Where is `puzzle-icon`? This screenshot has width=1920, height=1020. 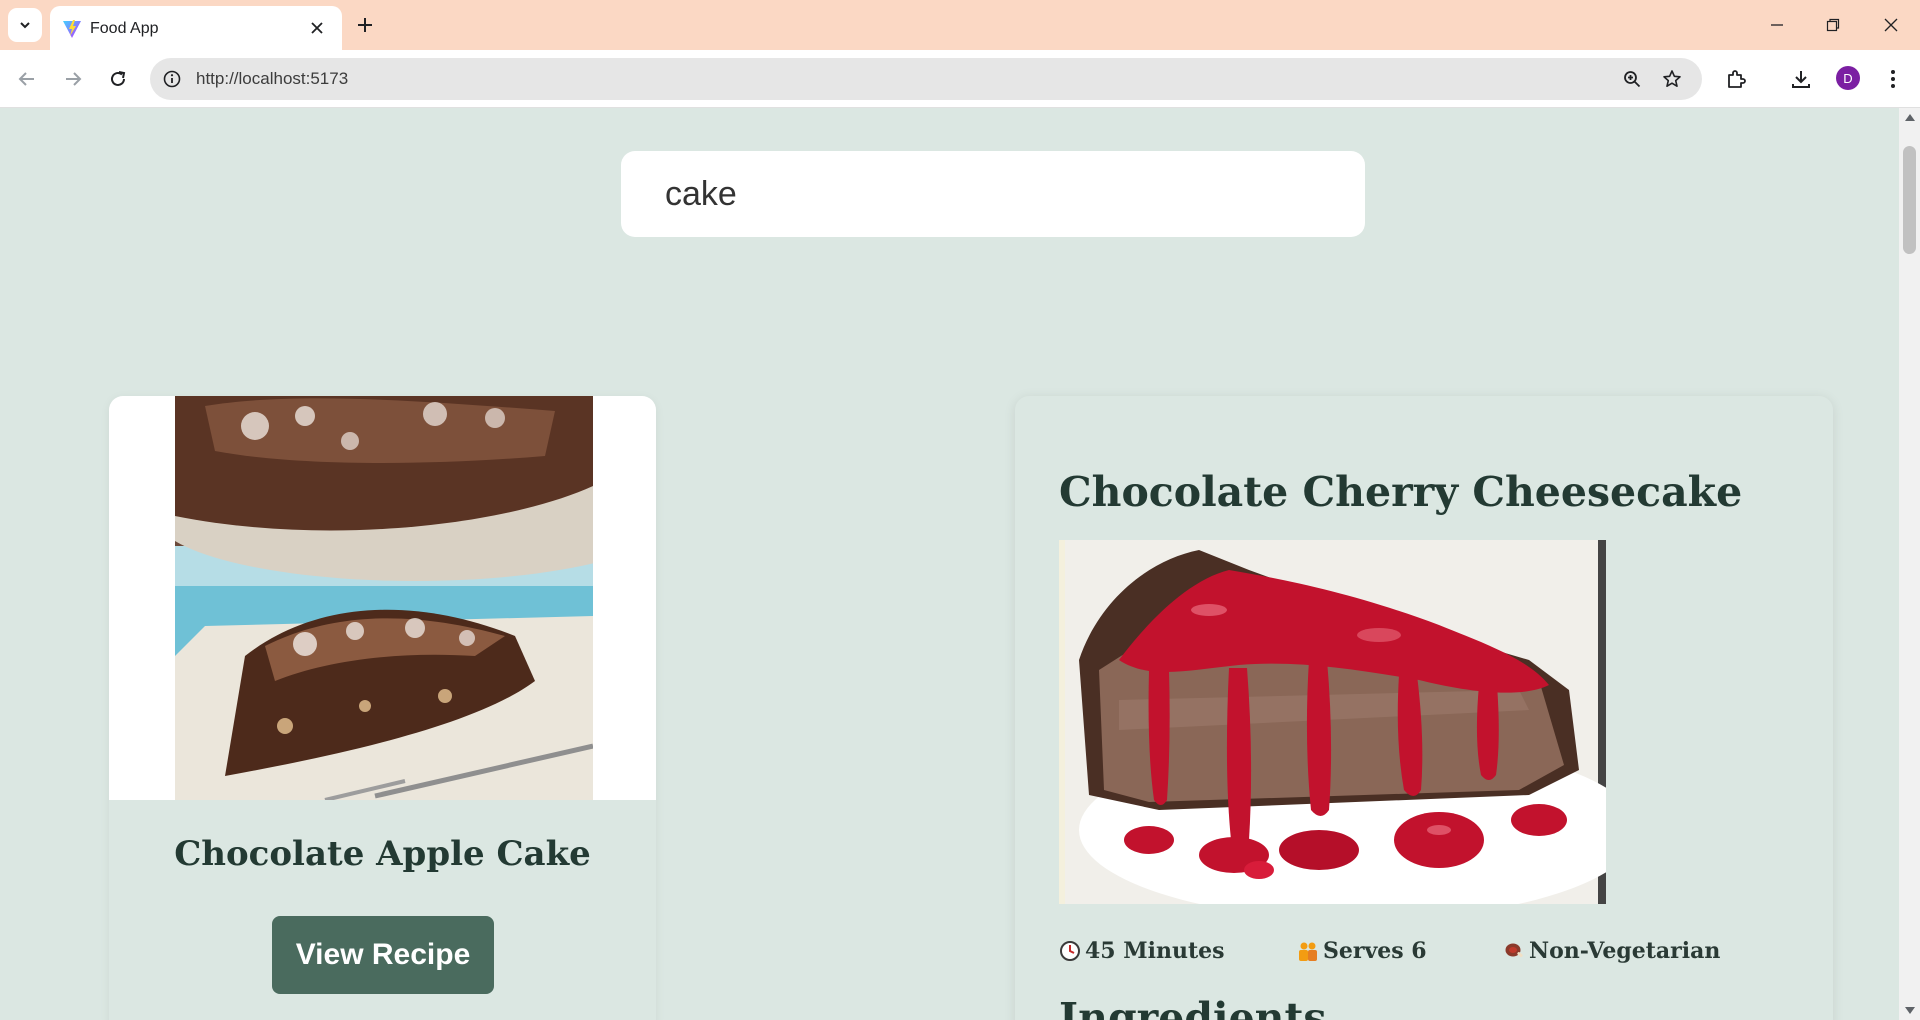
puzzle-icon is located at coordinates (1737, 79).